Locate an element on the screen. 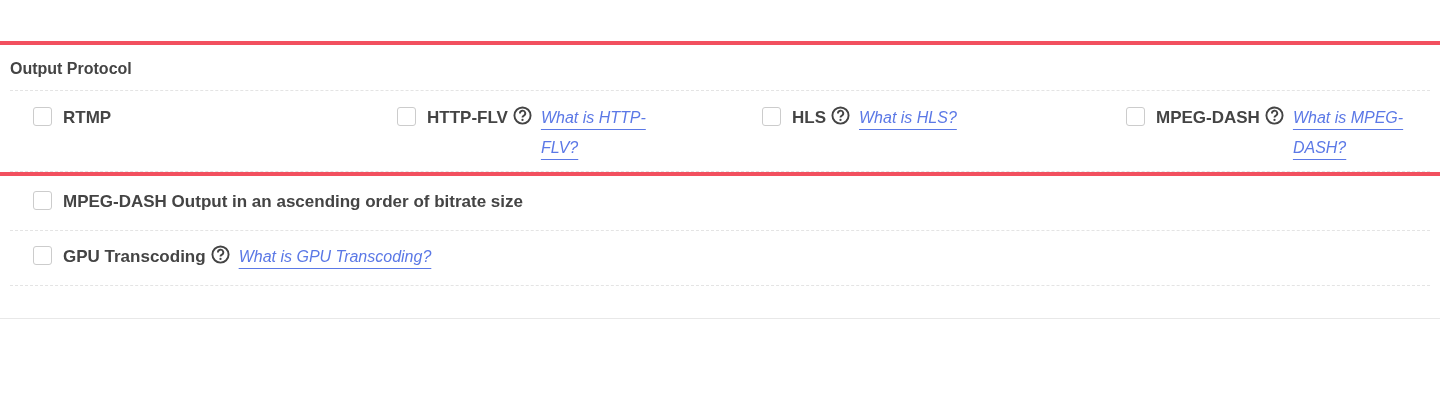 This screenshot has width=1440, height=420. option-label: MPEG-DASH is located at coordinates (1208, 117).